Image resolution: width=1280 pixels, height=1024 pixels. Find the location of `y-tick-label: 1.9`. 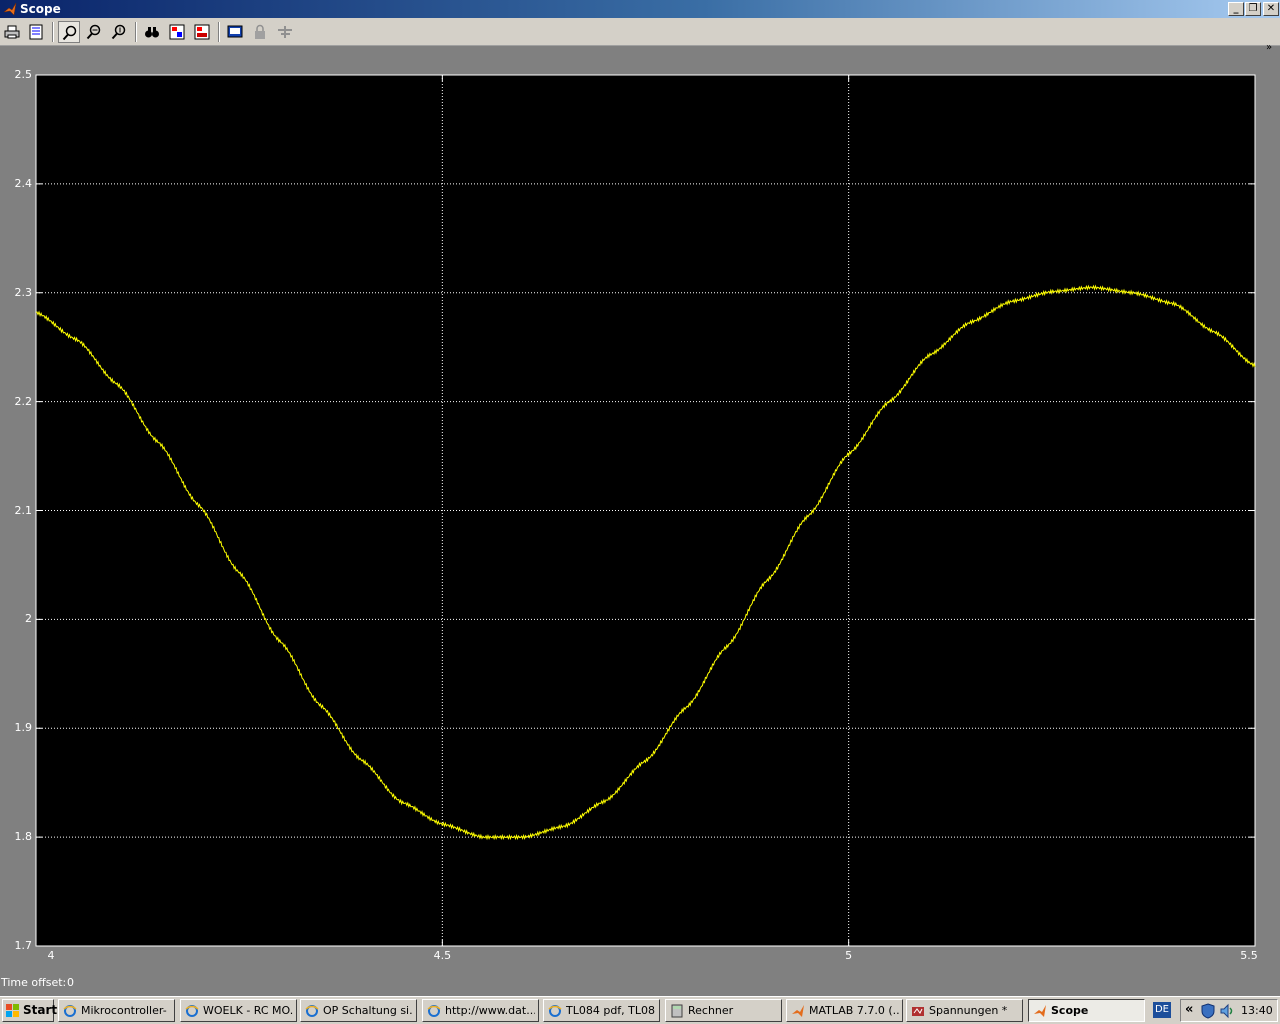

y-tick-label: 1.9 is located at coordinates (23, 728).